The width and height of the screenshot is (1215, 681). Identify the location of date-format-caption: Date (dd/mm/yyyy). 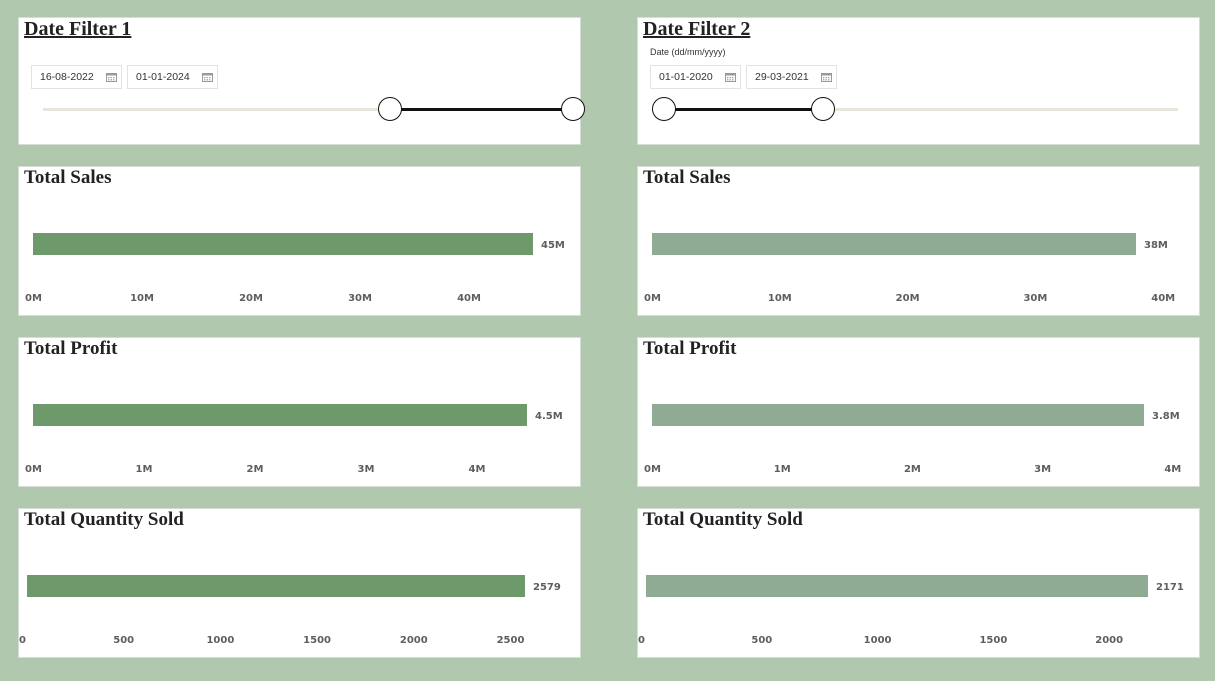
(688, 52).